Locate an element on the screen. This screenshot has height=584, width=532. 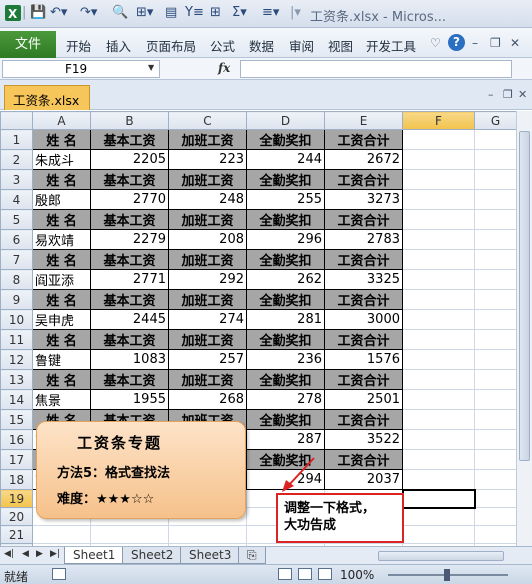
row-header: 1 is located at coordinates (16, 139).